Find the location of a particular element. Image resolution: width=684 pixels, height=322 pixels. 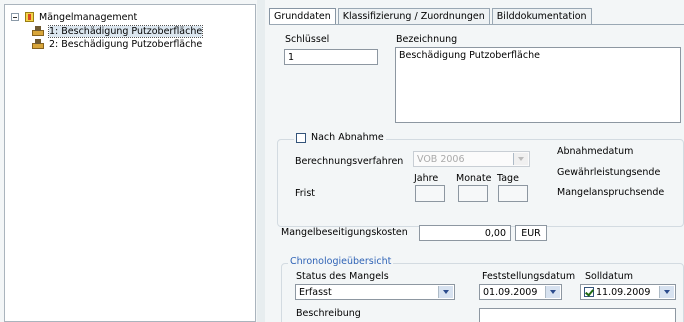

currency-field: EUR is located at coordinates (531, 233).